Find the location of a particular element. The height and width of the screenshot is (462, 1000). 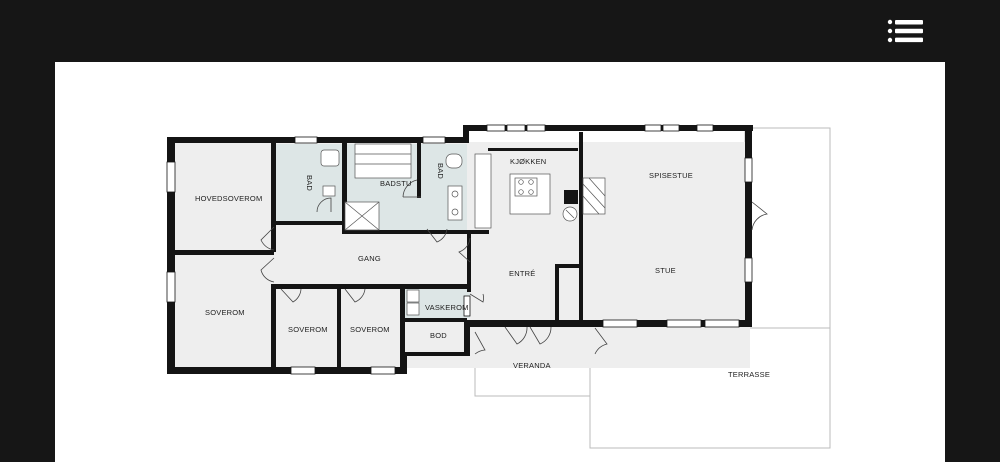

menu-button is located at coordinates (905, 31).